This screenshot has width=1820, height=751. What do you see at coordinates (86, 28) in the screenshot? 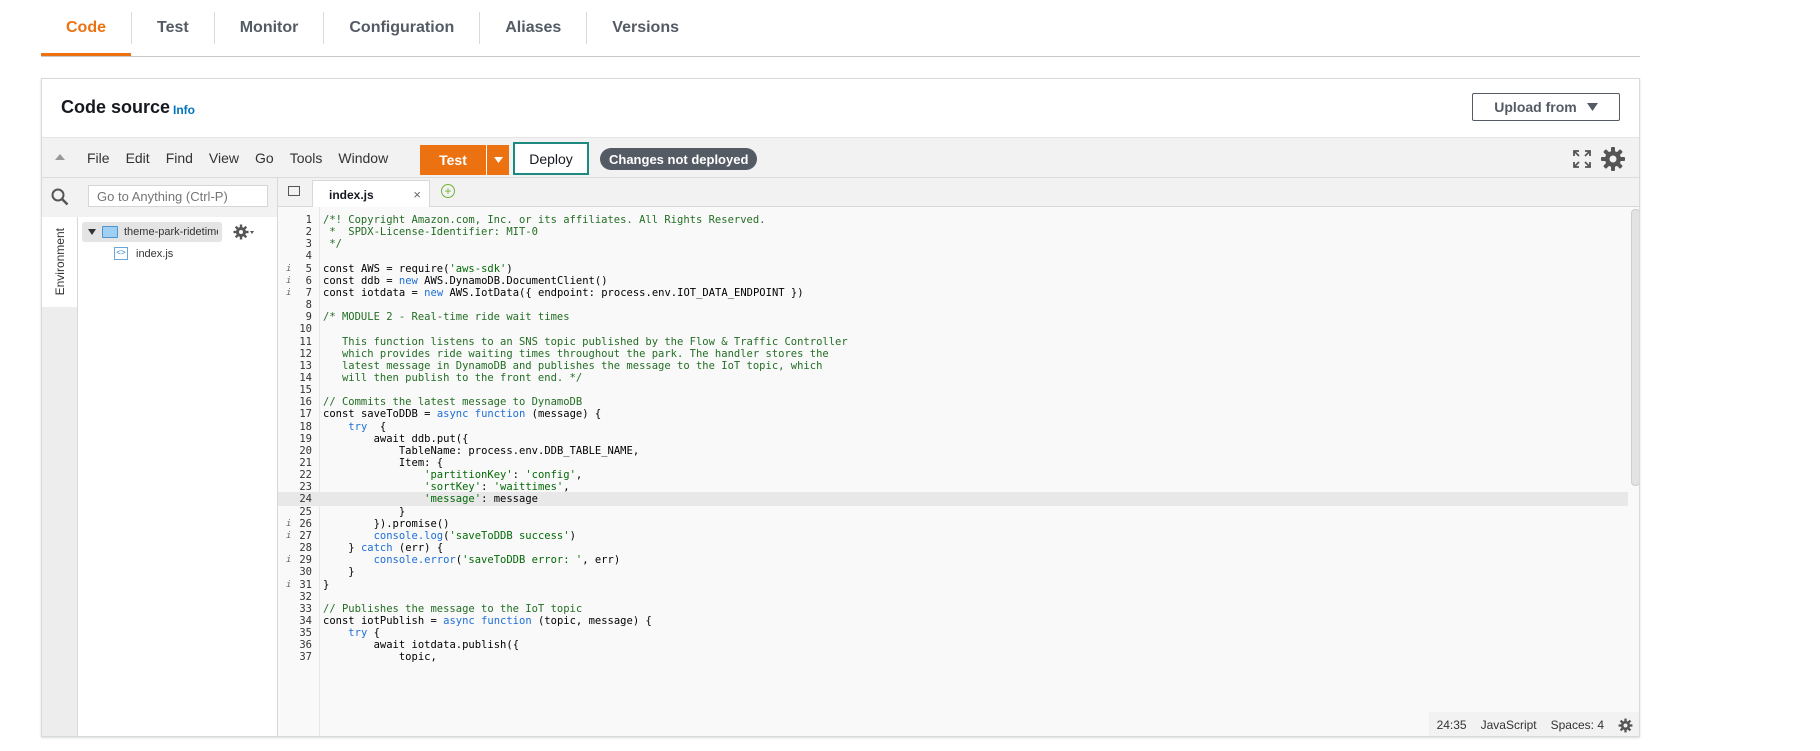
I see `tab-code: Code` at bounding box center [86, 28].